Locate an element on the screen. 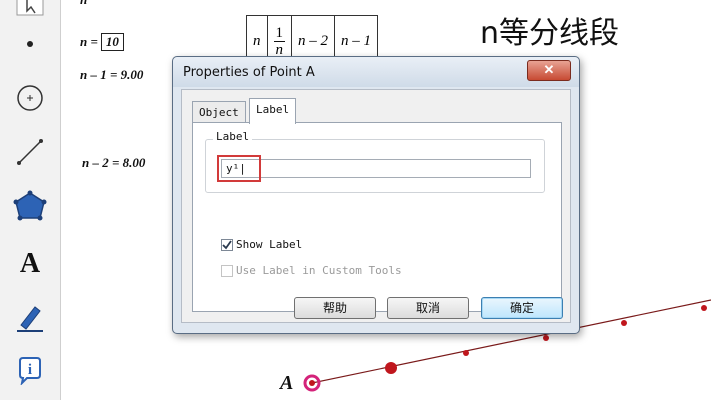  dialog-title: Properties of Point A is located at coordinates (249, 72).